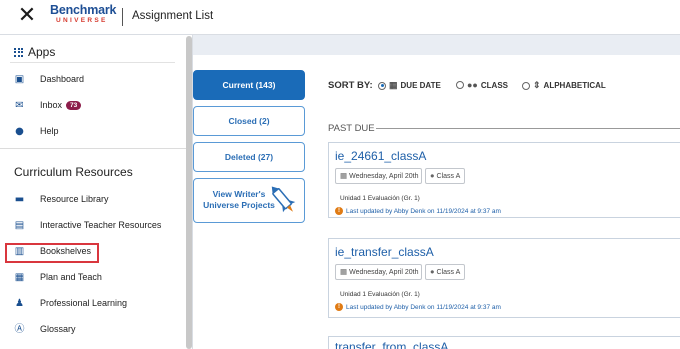 The height and width of the screenshot is (349, 680). Describe the element at coordinates (74, 105) in the screenshot. I see `inbox-count-badge: 73` at that location.